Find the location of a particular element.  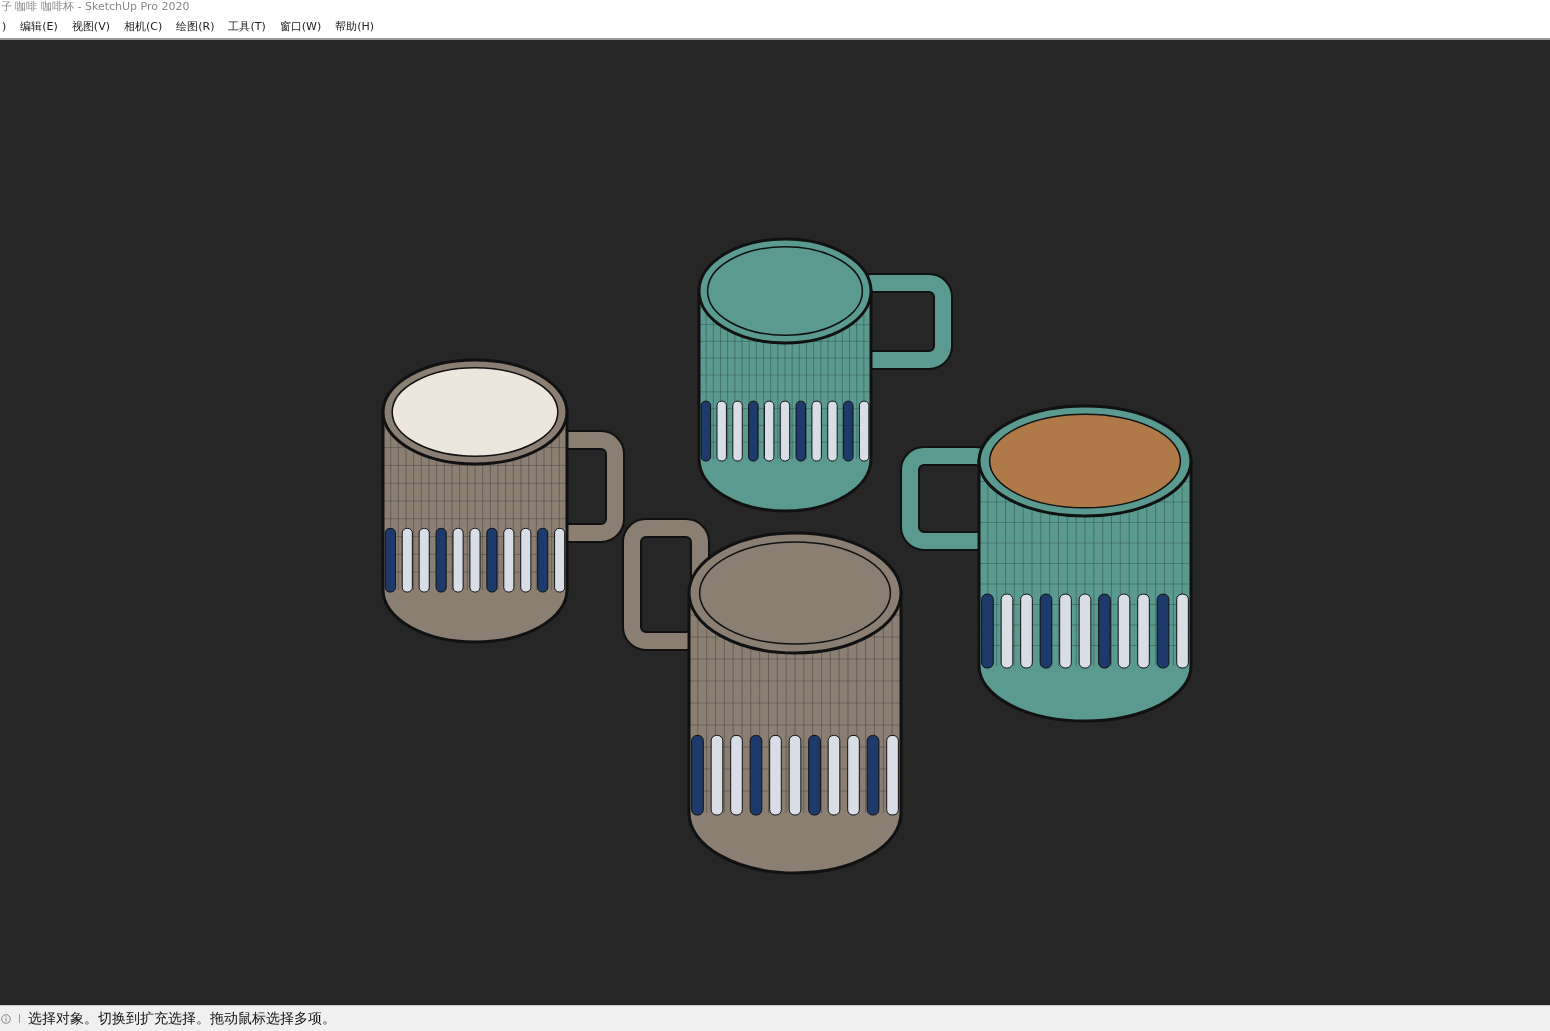

menu-item: 视图(V) is located at coordinates (90, 26).